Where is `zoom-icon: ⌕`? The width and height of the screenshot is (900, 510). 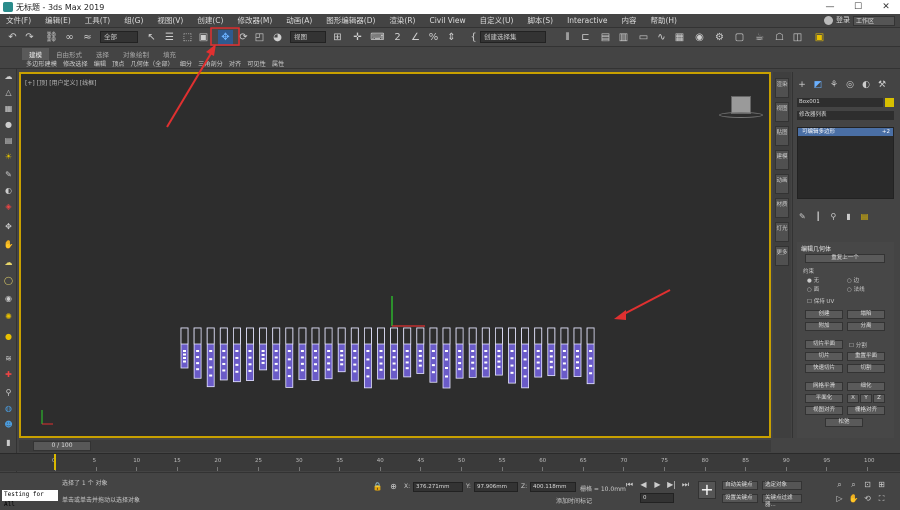
zoom-icon: ⌕ is located at coordinates (839, 484).